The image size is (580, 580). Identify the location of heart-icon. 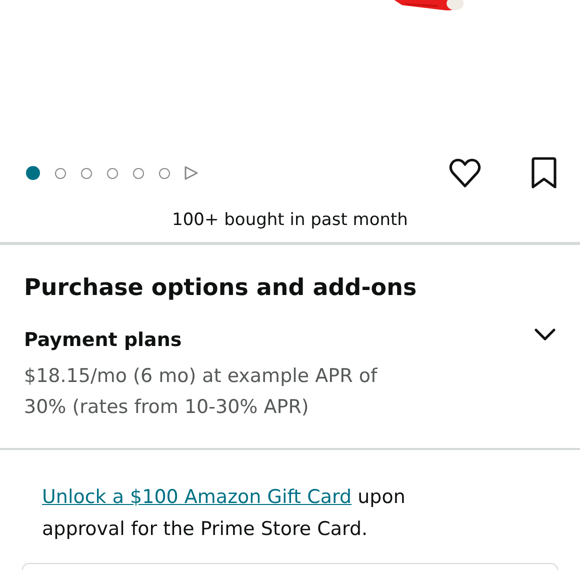
(465, 173).